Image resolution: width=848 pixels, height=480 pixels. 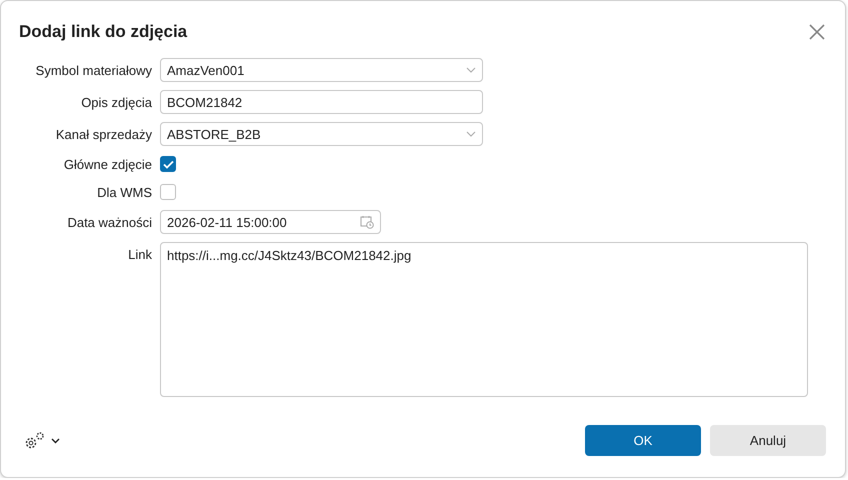 I want to click on check-icon, so click(x=168, y=164).